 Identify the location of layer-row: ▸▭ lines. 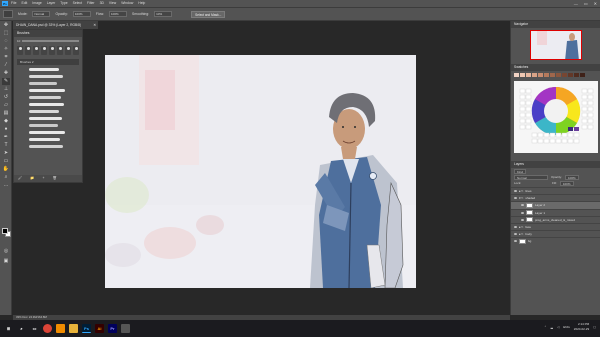
(555, 190).